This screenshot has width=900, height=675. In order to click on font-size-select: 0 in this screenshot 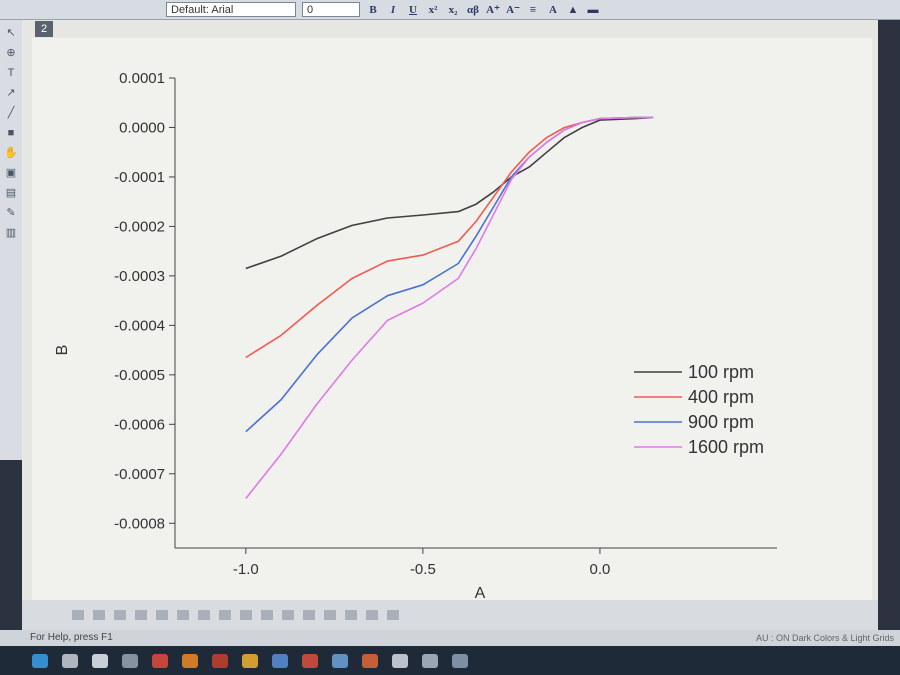, I will do `click(331, 9)`.